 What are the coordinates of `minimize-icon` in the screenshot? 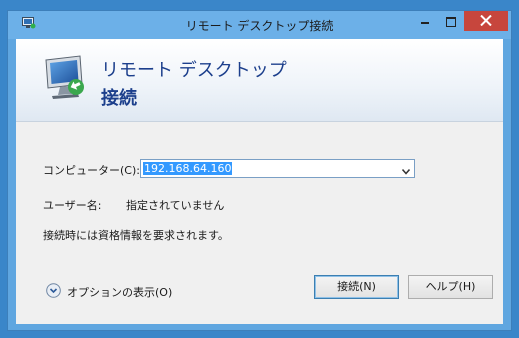 It's located at (425, 23).